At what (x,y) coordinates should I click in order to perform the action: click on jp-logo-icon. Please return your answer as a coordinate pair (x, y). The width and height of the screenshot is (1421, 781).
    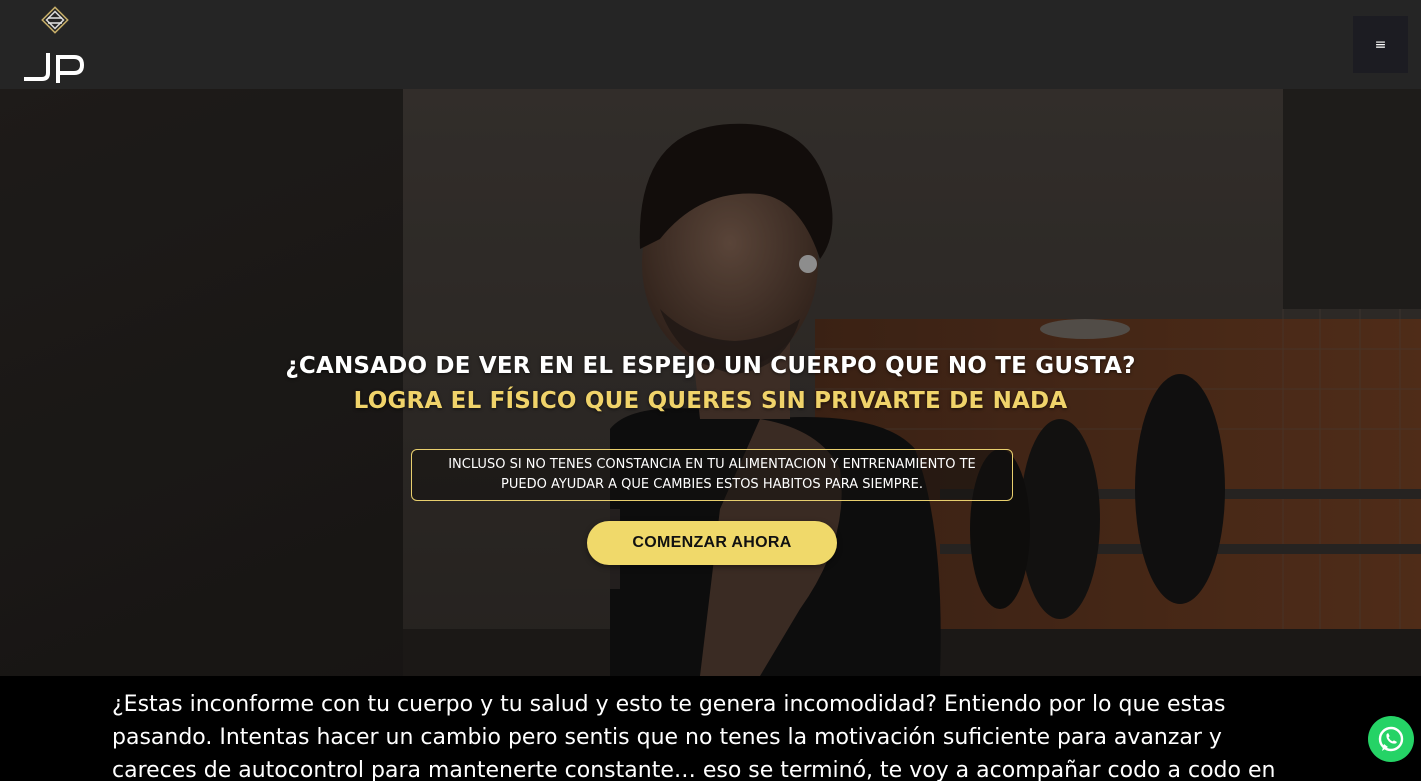
    Looking at the image, I should click on (54, 44).